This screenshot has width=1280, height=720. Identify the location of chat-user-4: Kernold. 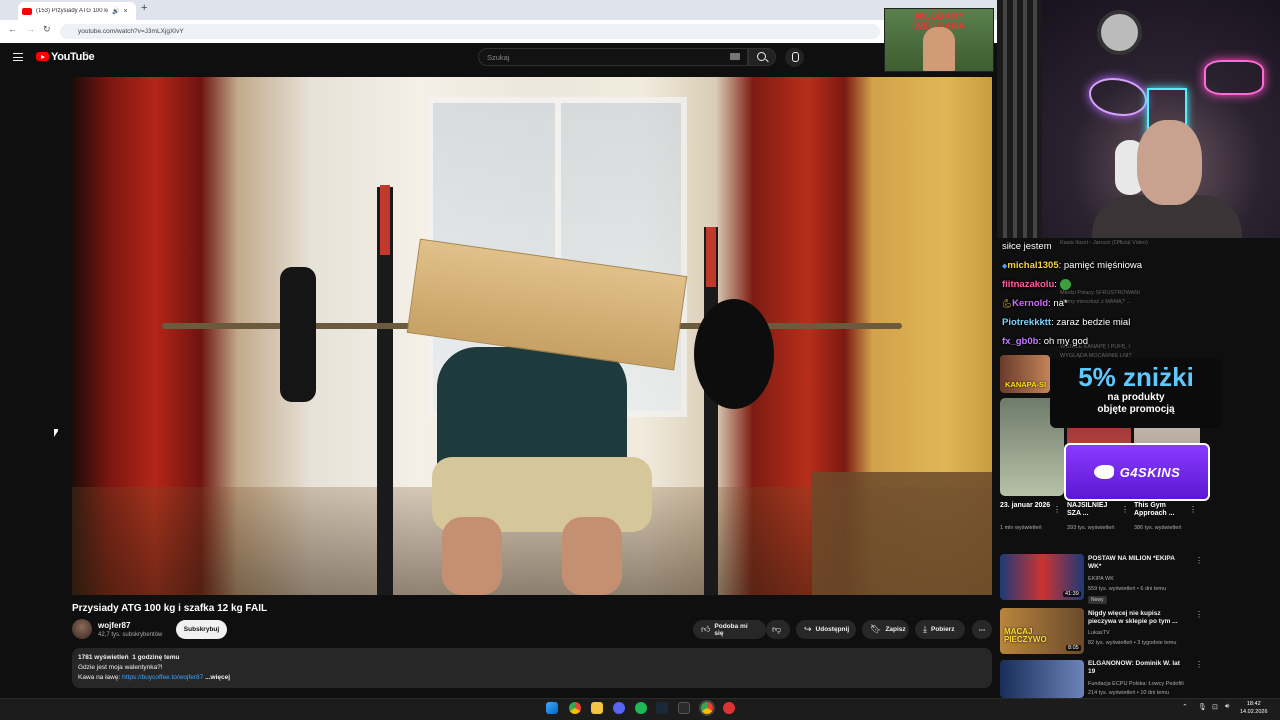
(1030, 303).